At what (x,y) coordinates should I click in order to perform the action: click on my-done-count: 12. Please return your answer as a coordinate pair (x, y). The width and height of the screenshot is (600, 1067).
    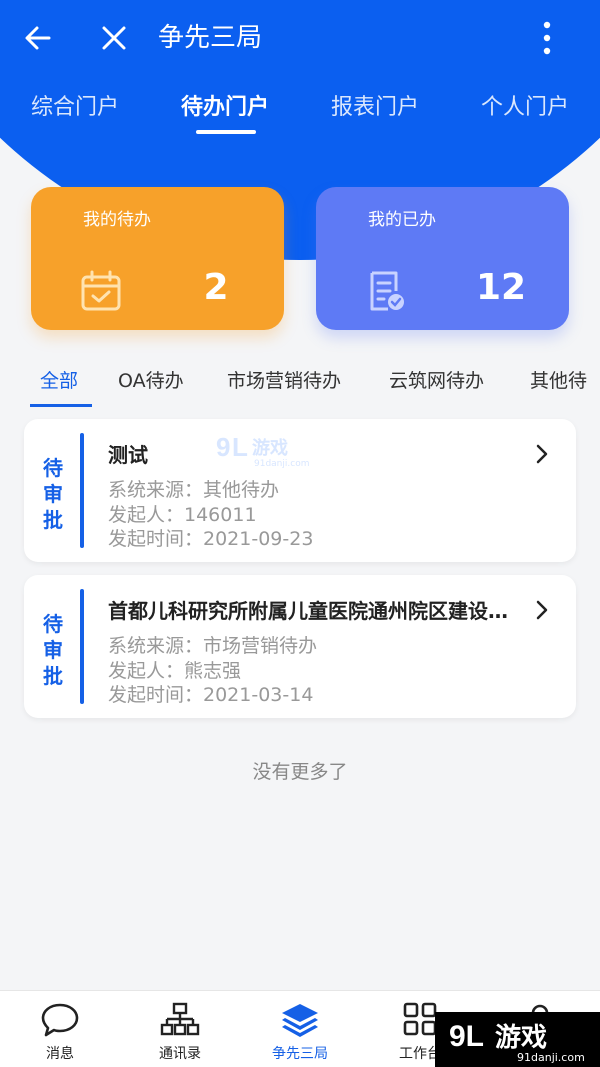
    Looking at the image, I should click on (501, 287).